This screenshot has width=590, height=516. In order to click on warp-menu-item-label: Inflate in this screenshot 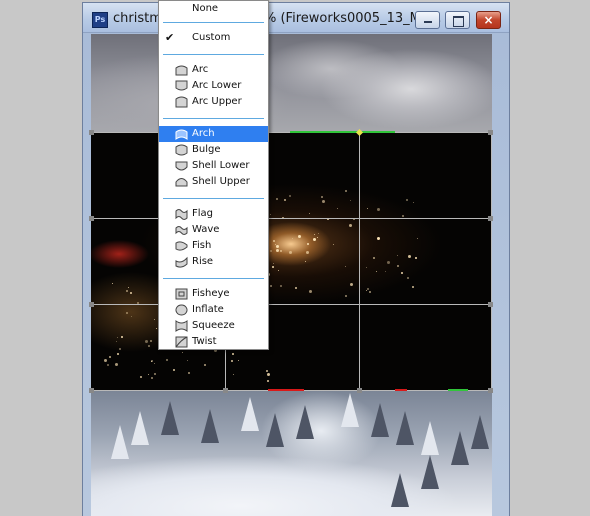, I will do `click(208, 309)`.